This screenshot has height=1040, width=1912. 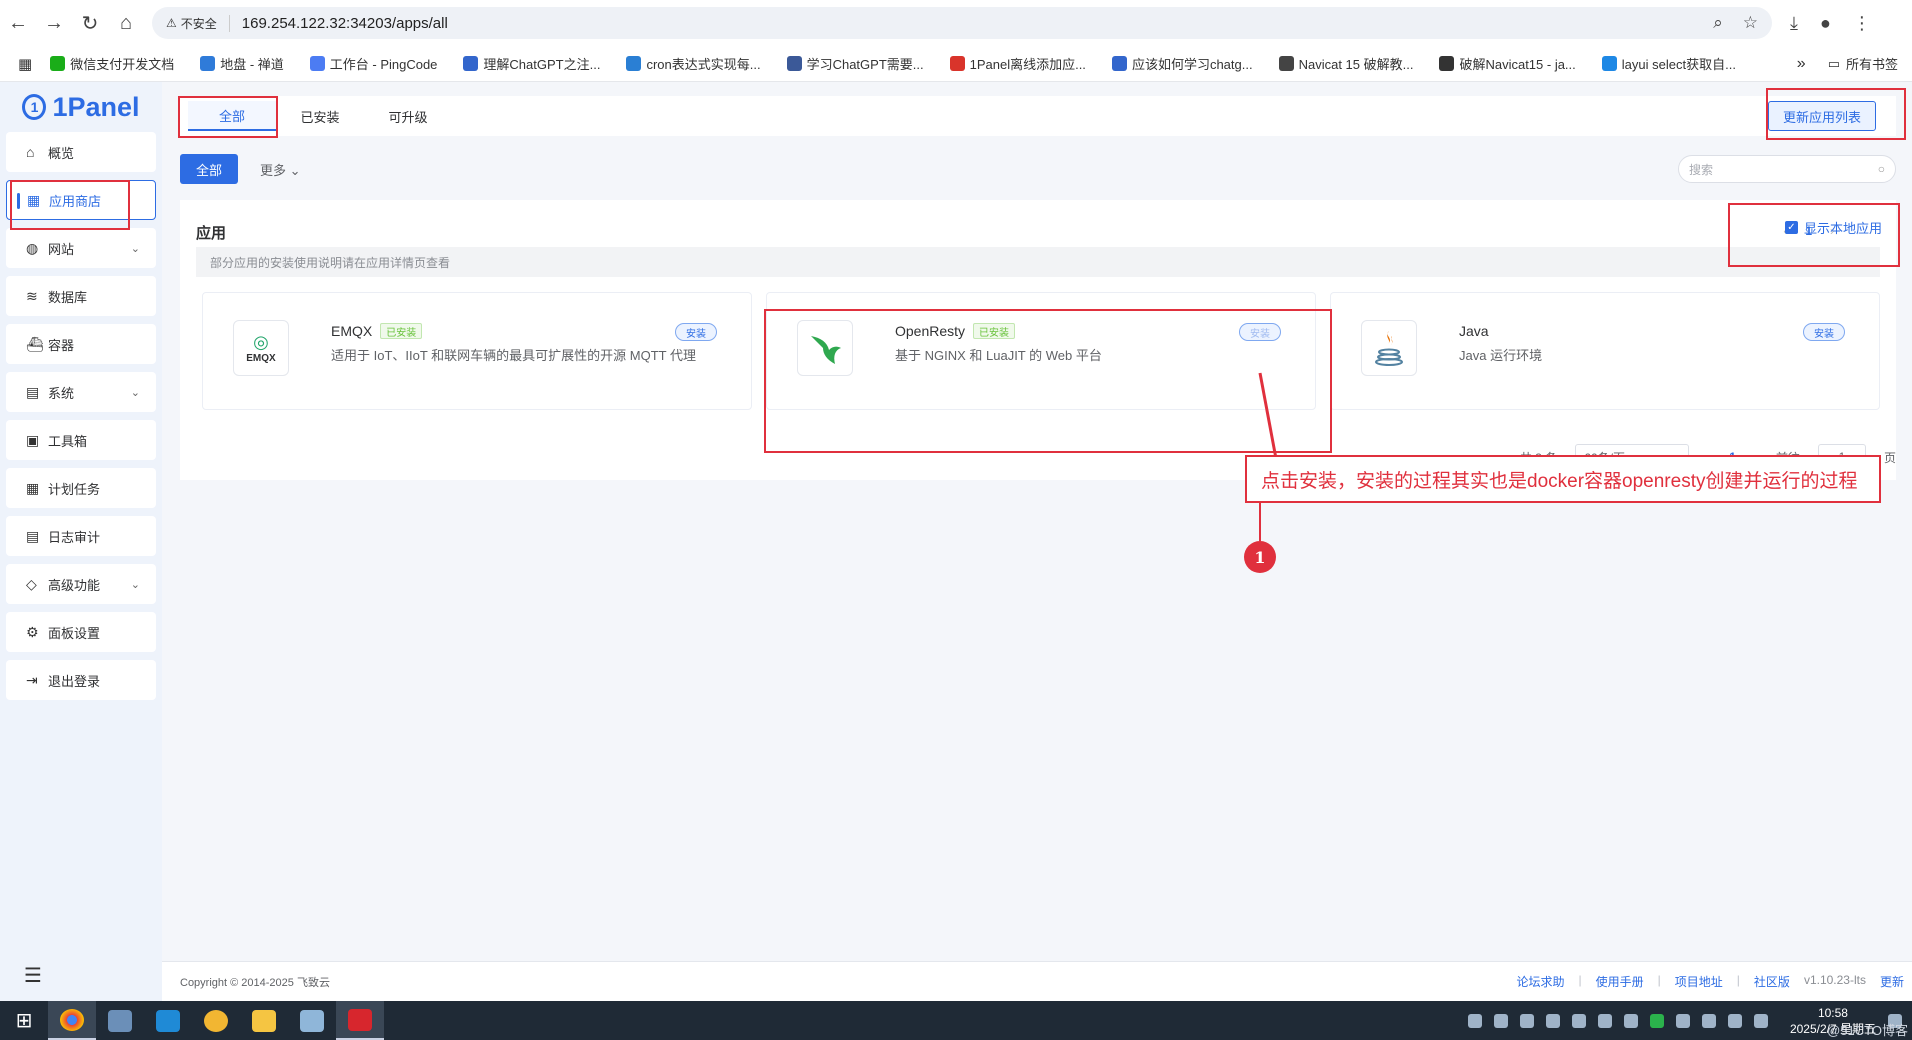 What do you see at coordinates (33, 975) in the screenshot?
I see `collapse-menu-icon: ☰` at bounding box center [33, 975].